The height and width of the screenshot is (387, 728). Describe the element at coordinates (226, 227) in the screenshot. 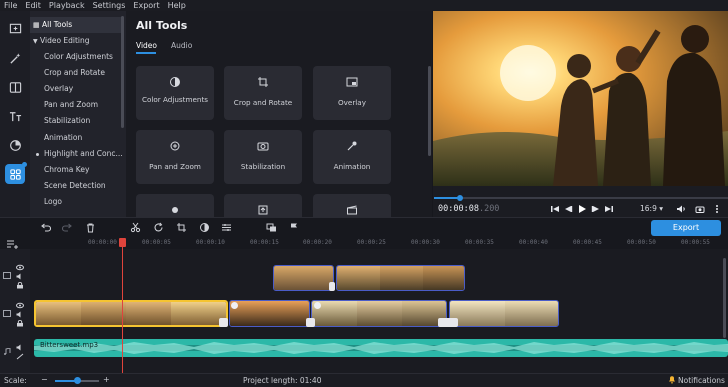

I see `clip-properties-icon` at that location.